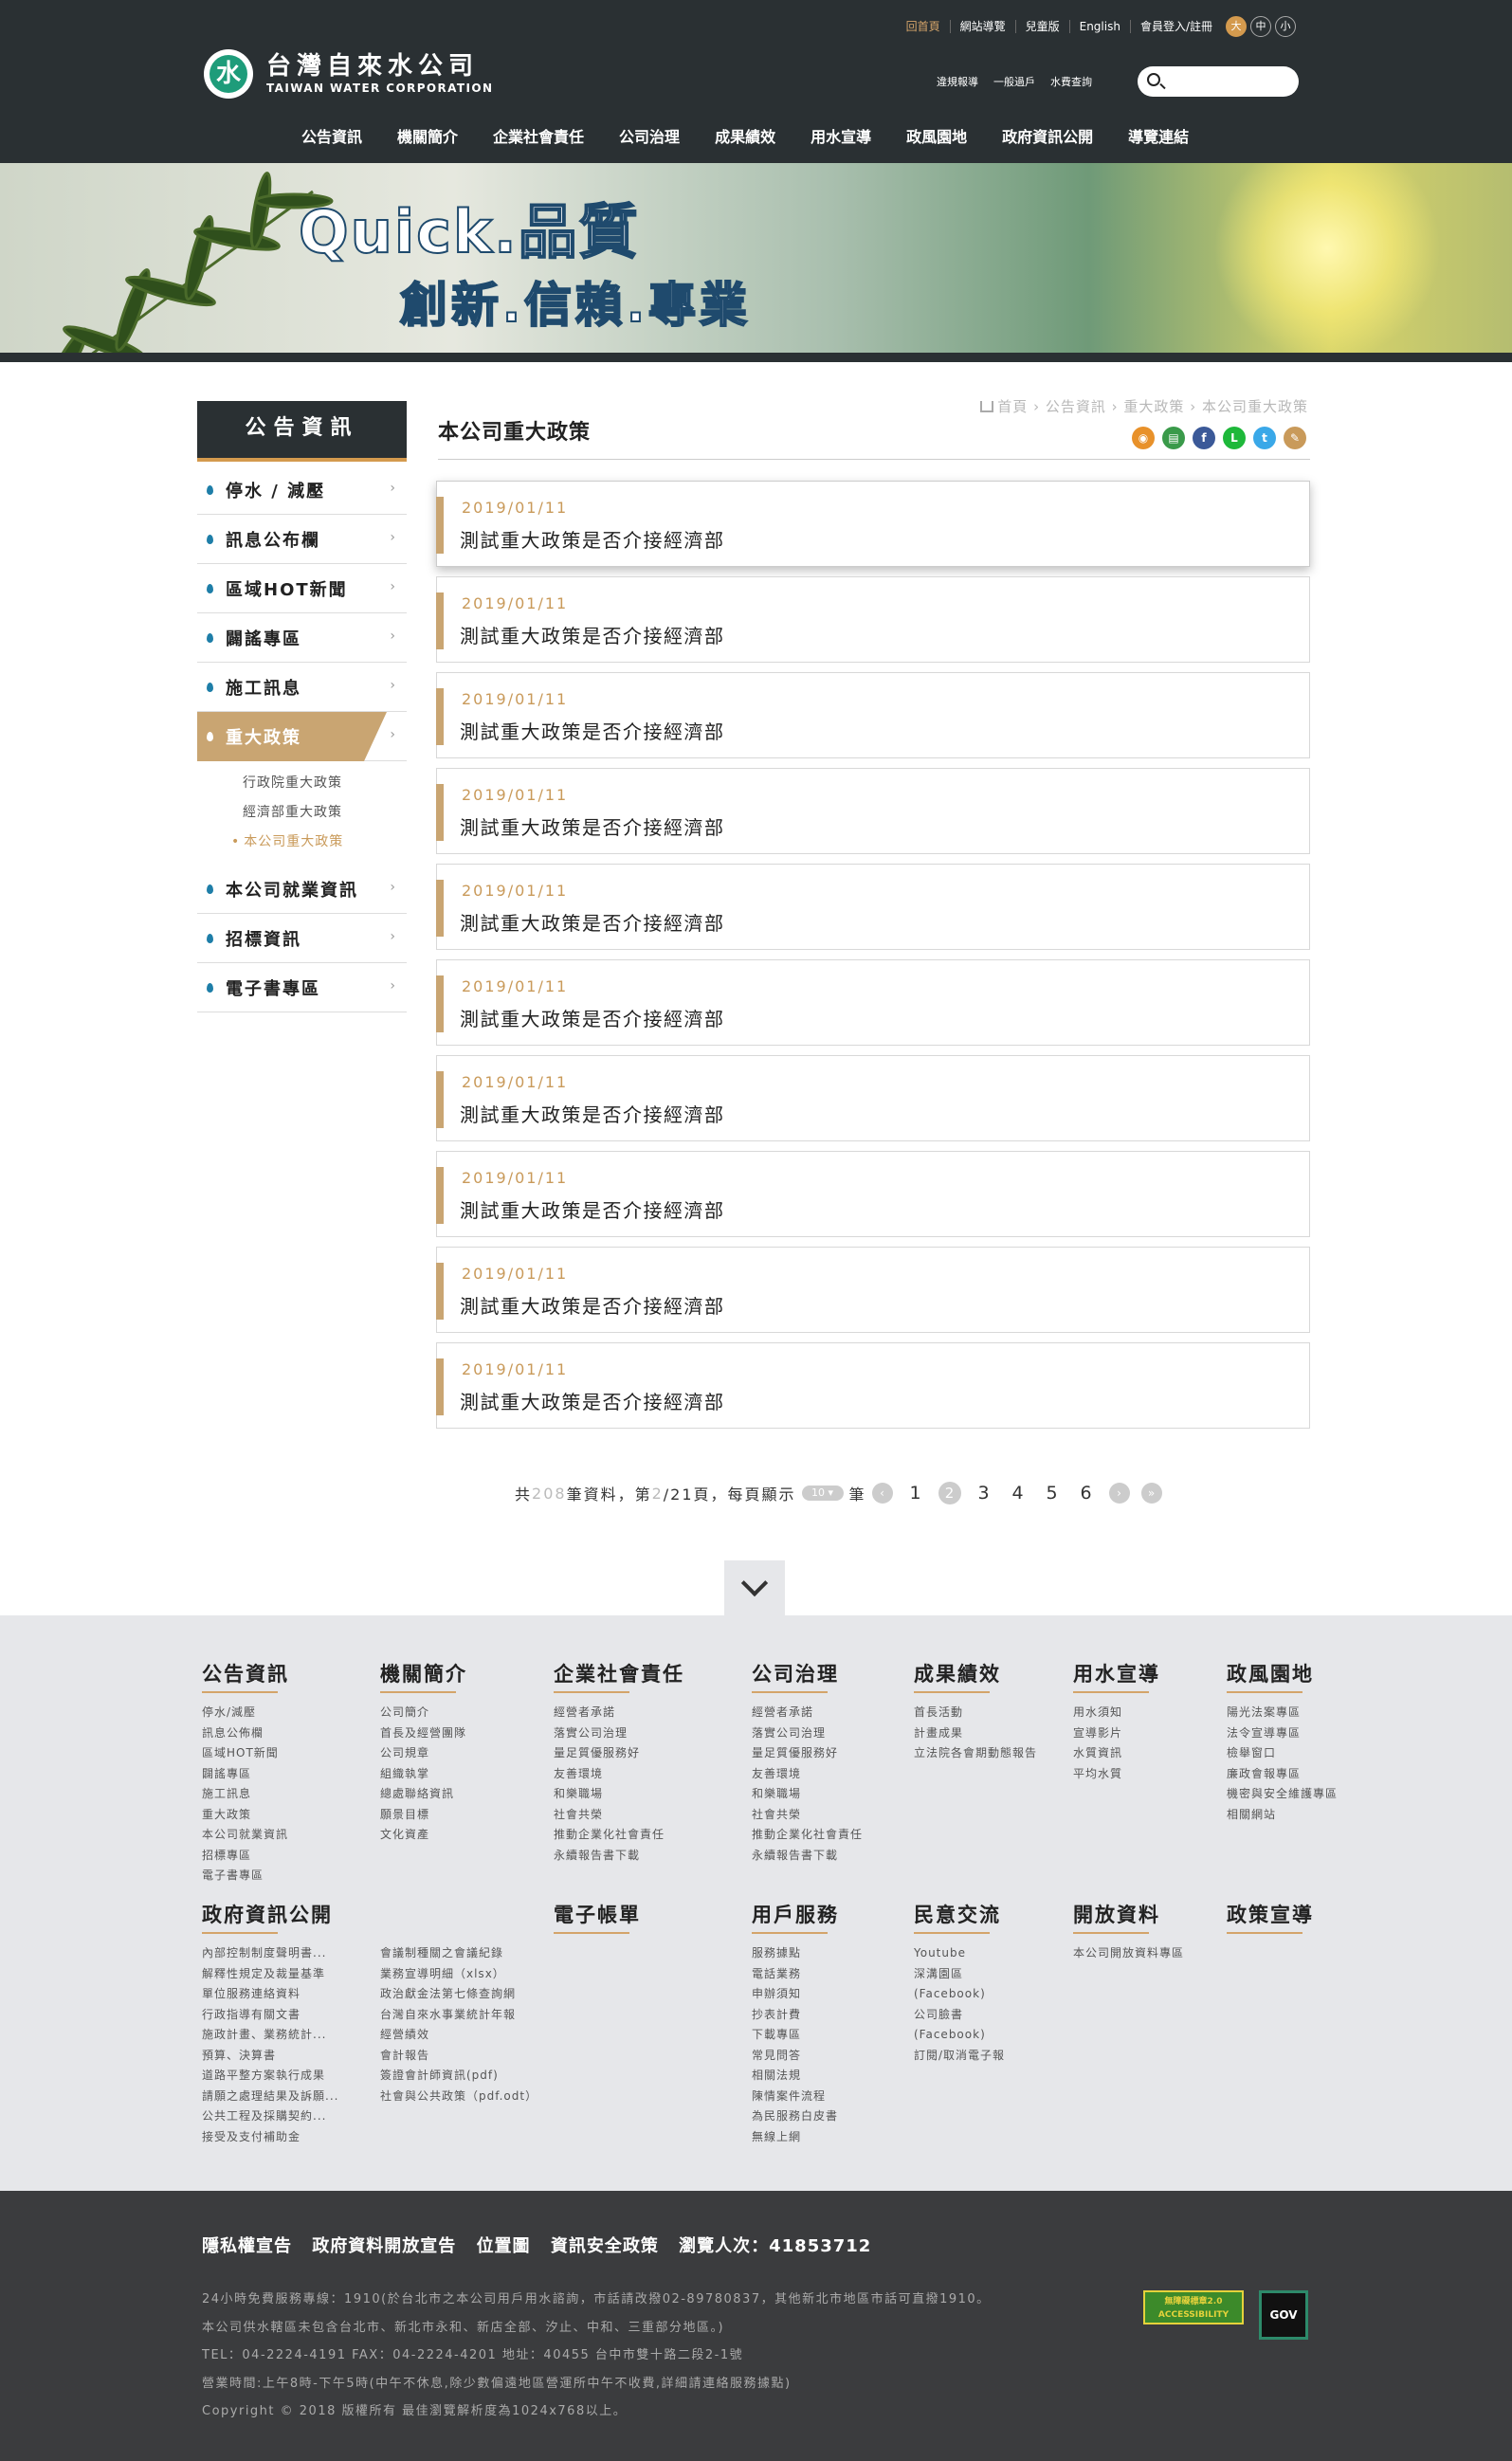  What do you see at coordinates (1119, 1493) in the screenshot?
I see `next-page-button: ›` at bounding box center [1119, 1493].